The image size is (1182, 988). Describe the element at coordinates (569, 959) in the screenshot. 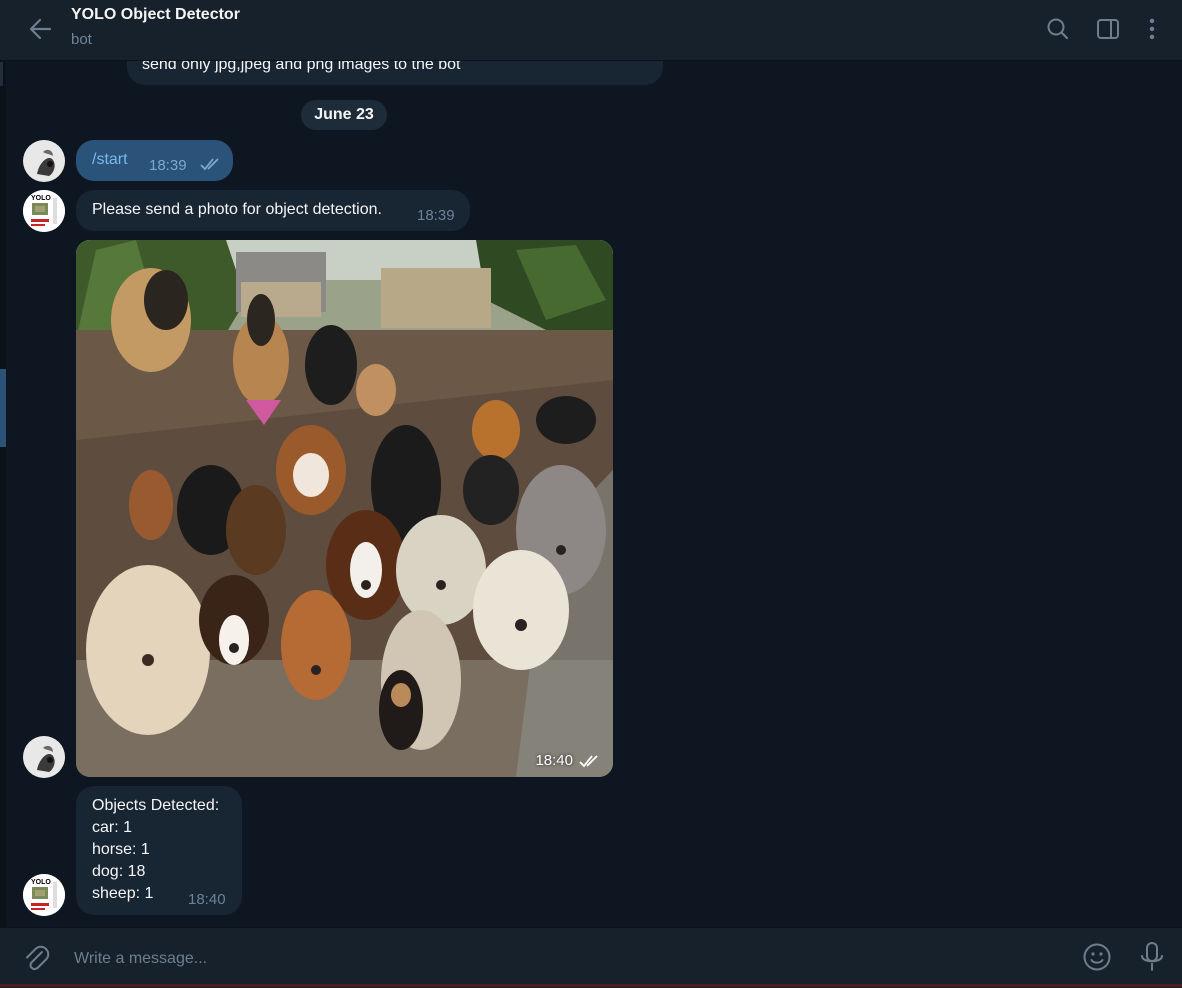

I see `message-input` at that location.